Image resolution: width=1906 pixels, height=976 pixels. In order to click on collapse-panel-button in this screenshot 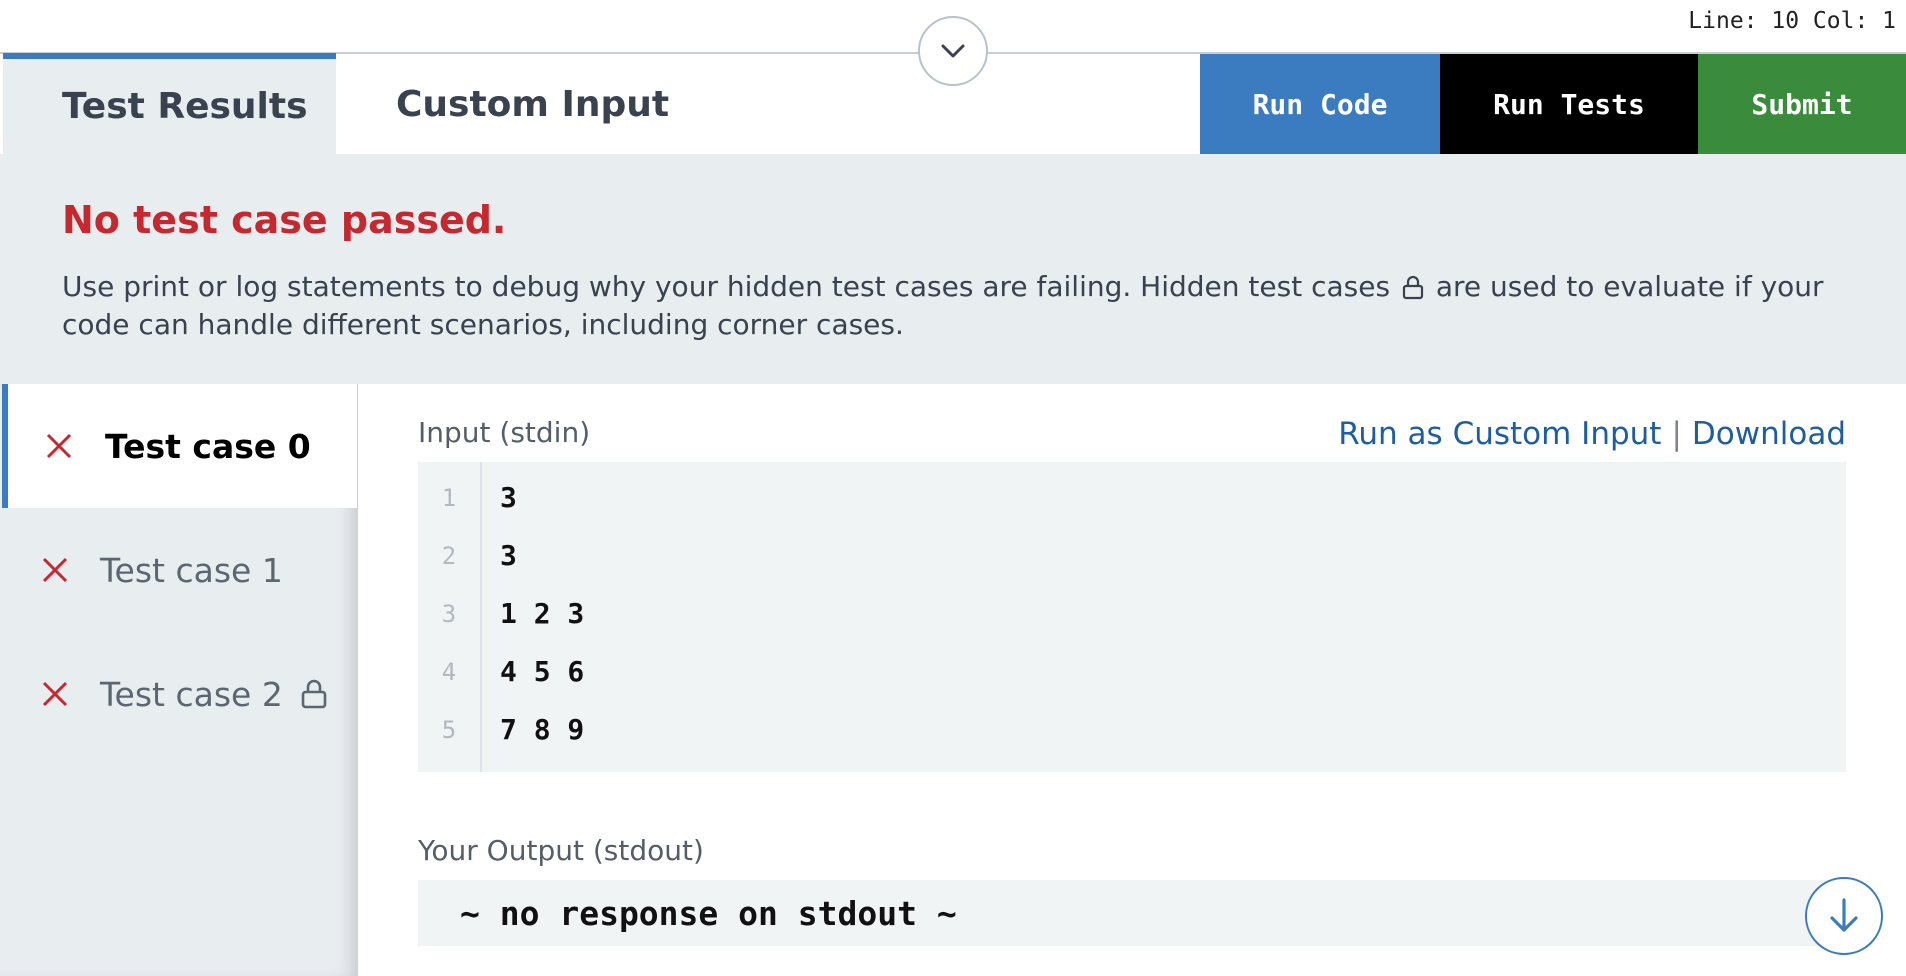, I will do `click(953, 51)`.